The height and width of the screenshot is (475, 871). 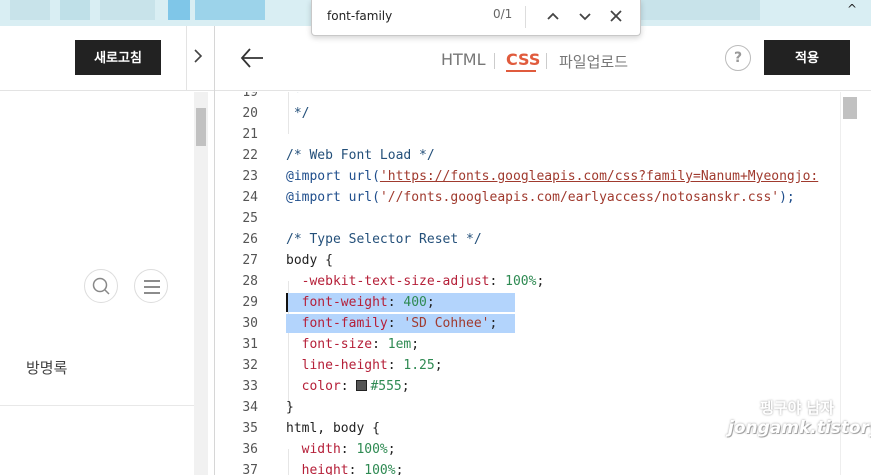 I want to click on chevron-right-icon, so click(x=198, y=56).